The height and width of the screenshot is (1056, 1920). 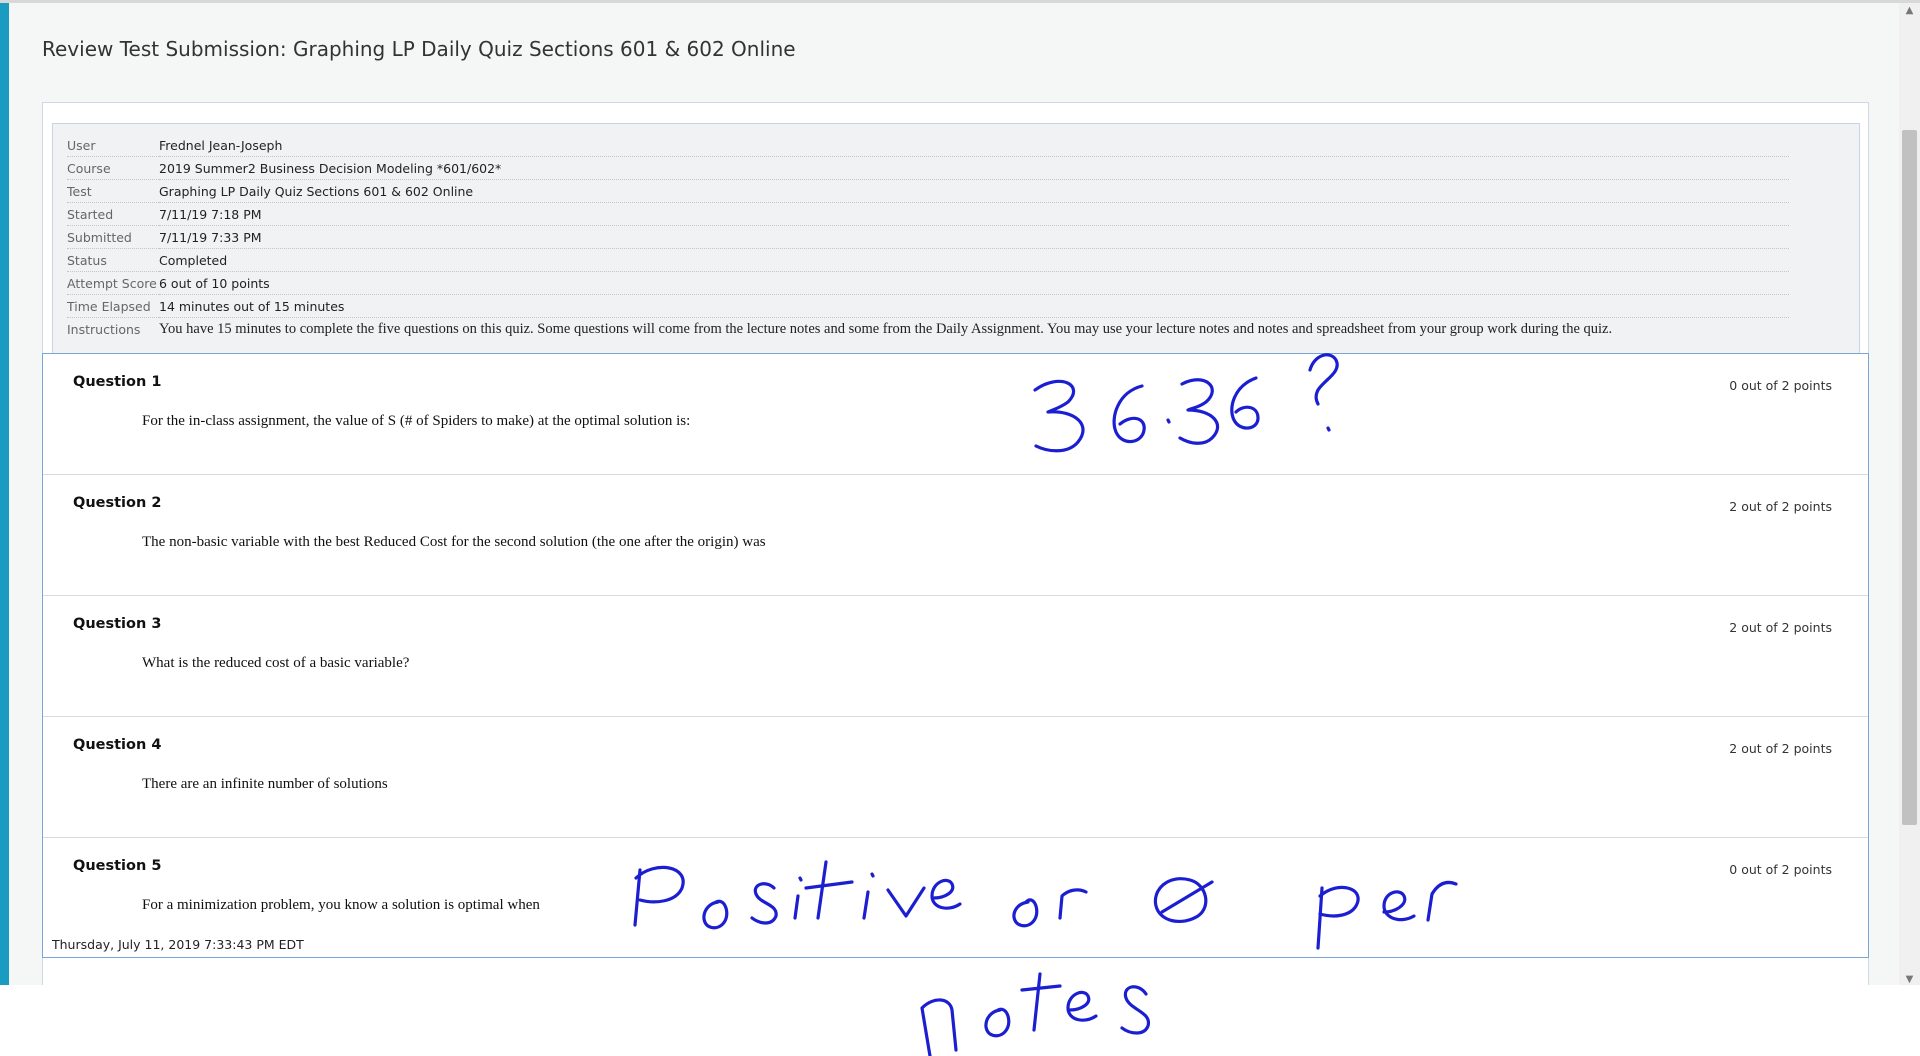 What do you see at coordinates (178, 944) in the screenshot?
I see `submission-timestamp: Thursday, July 11, 2019 7:33:43 PM EDT` at bounding box center [178, 944].